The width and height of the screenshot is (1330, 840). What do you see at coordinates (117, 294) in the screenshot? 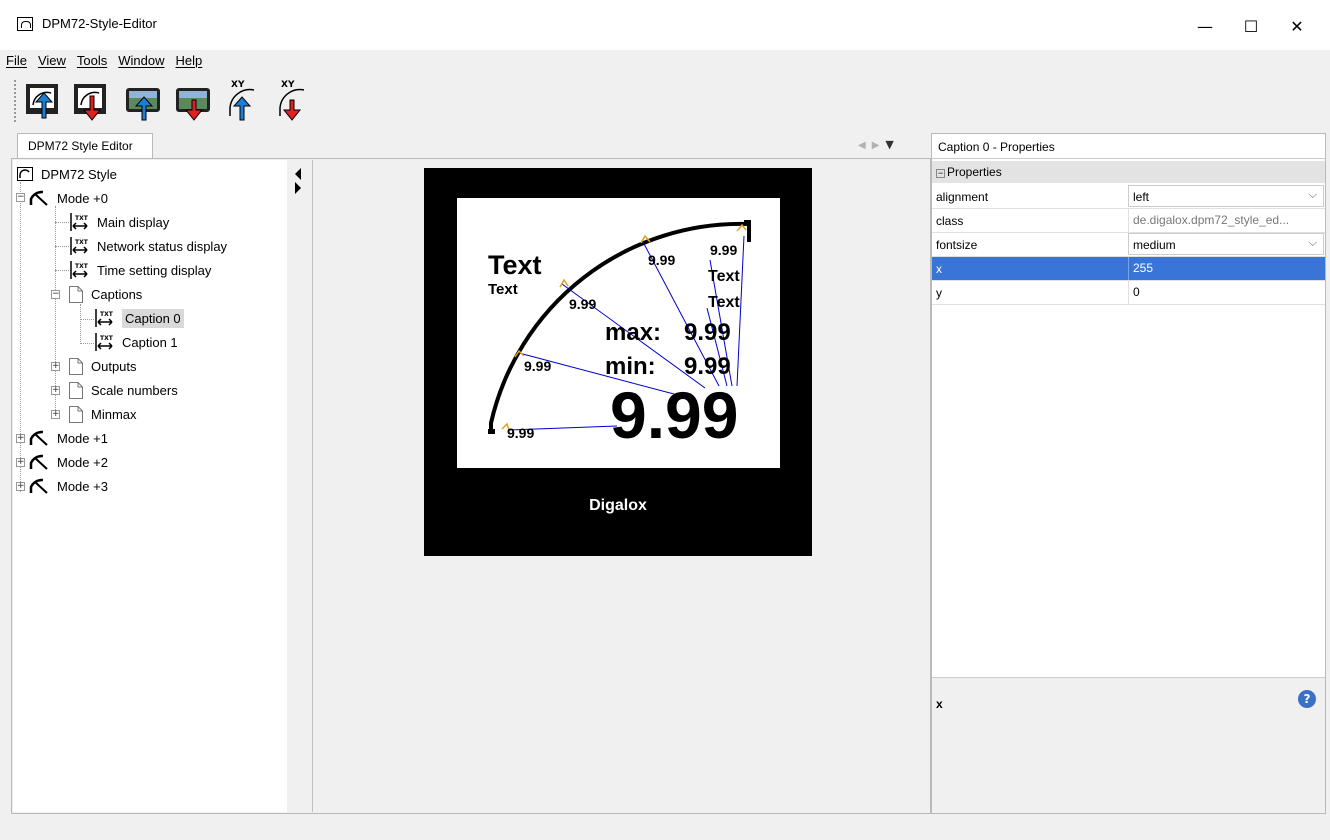
I see `tree-label: Captions` at bounding box center [117, 294].